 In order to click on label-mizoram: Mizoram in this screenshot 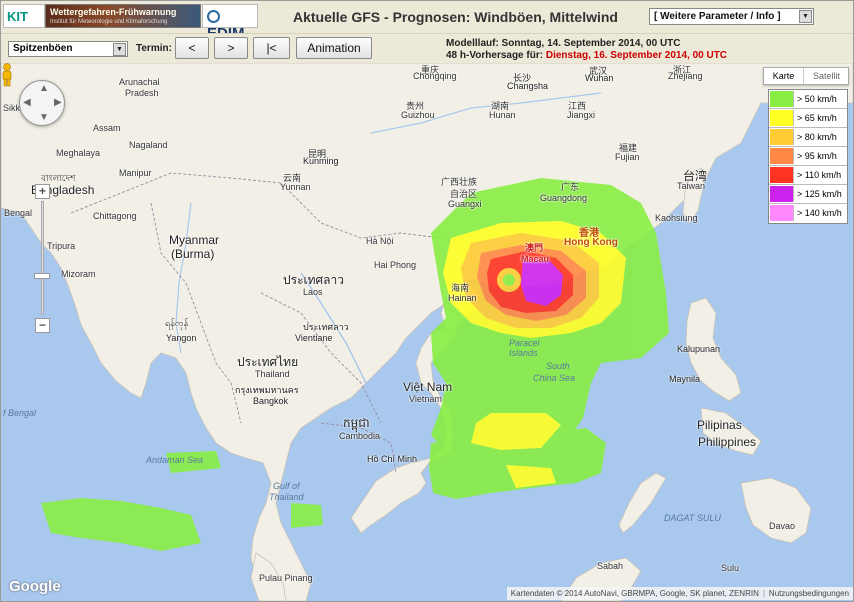, I will do `click(78, 274)`.